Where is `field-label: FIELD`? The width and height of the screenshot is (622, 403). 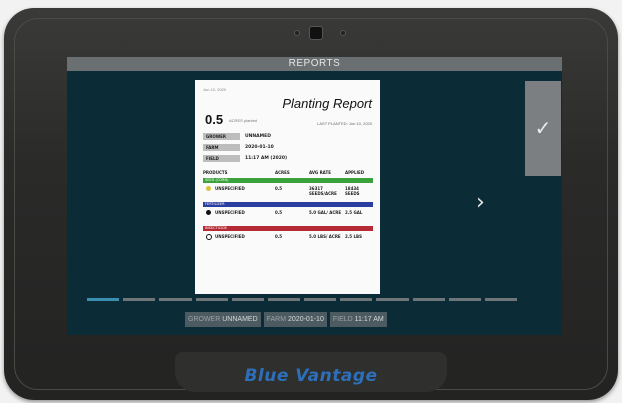
field-label: FIELD is located at coordinates (221, 158).